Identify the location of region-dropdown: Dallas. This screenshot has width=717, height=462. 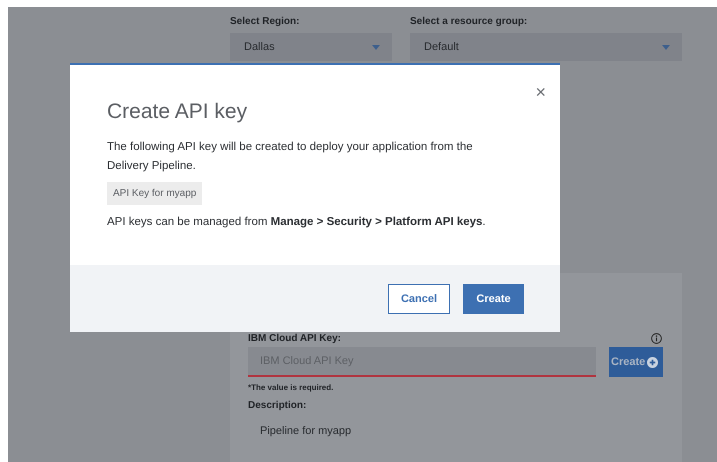
(311, 47).